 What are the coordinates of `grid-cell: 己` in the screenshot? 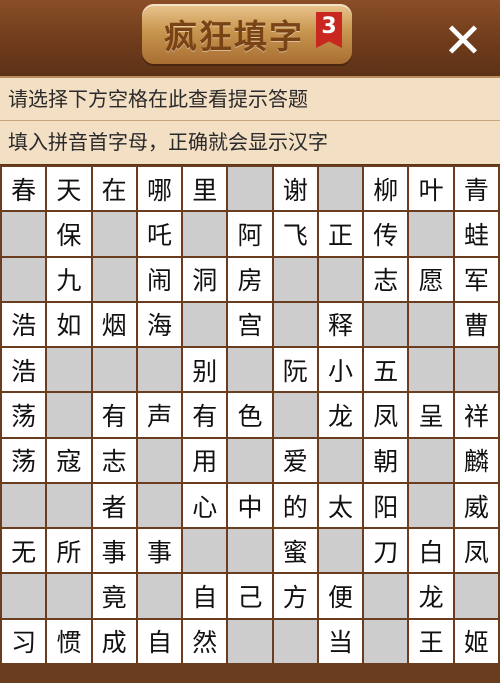 It's located at (250, 596).